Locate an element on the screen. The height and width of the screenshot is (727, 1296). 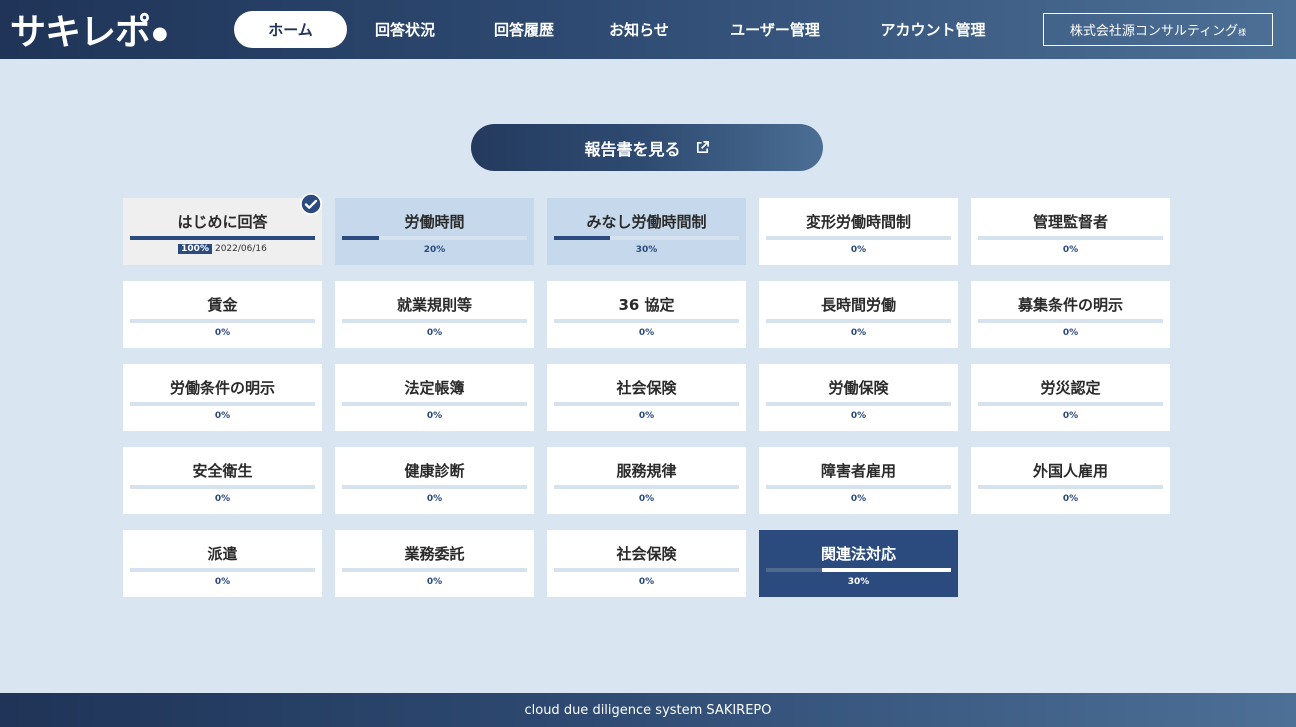
category-card: 労働時間 20% is located at coordinates (434, 231).